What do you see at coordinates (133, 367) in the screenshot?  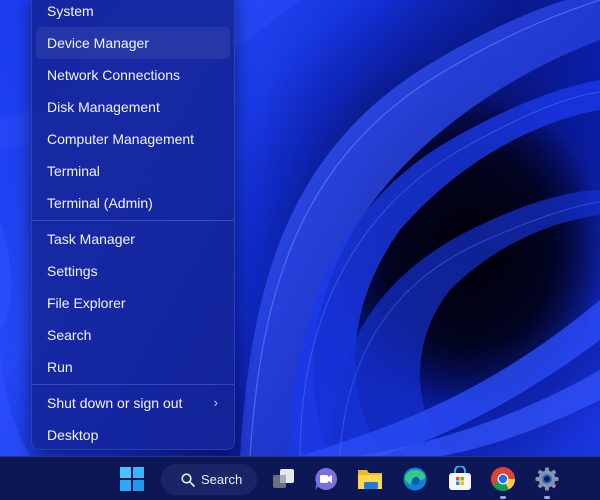 I see `menu-item-run: Run` at bounding box center [133, 367].